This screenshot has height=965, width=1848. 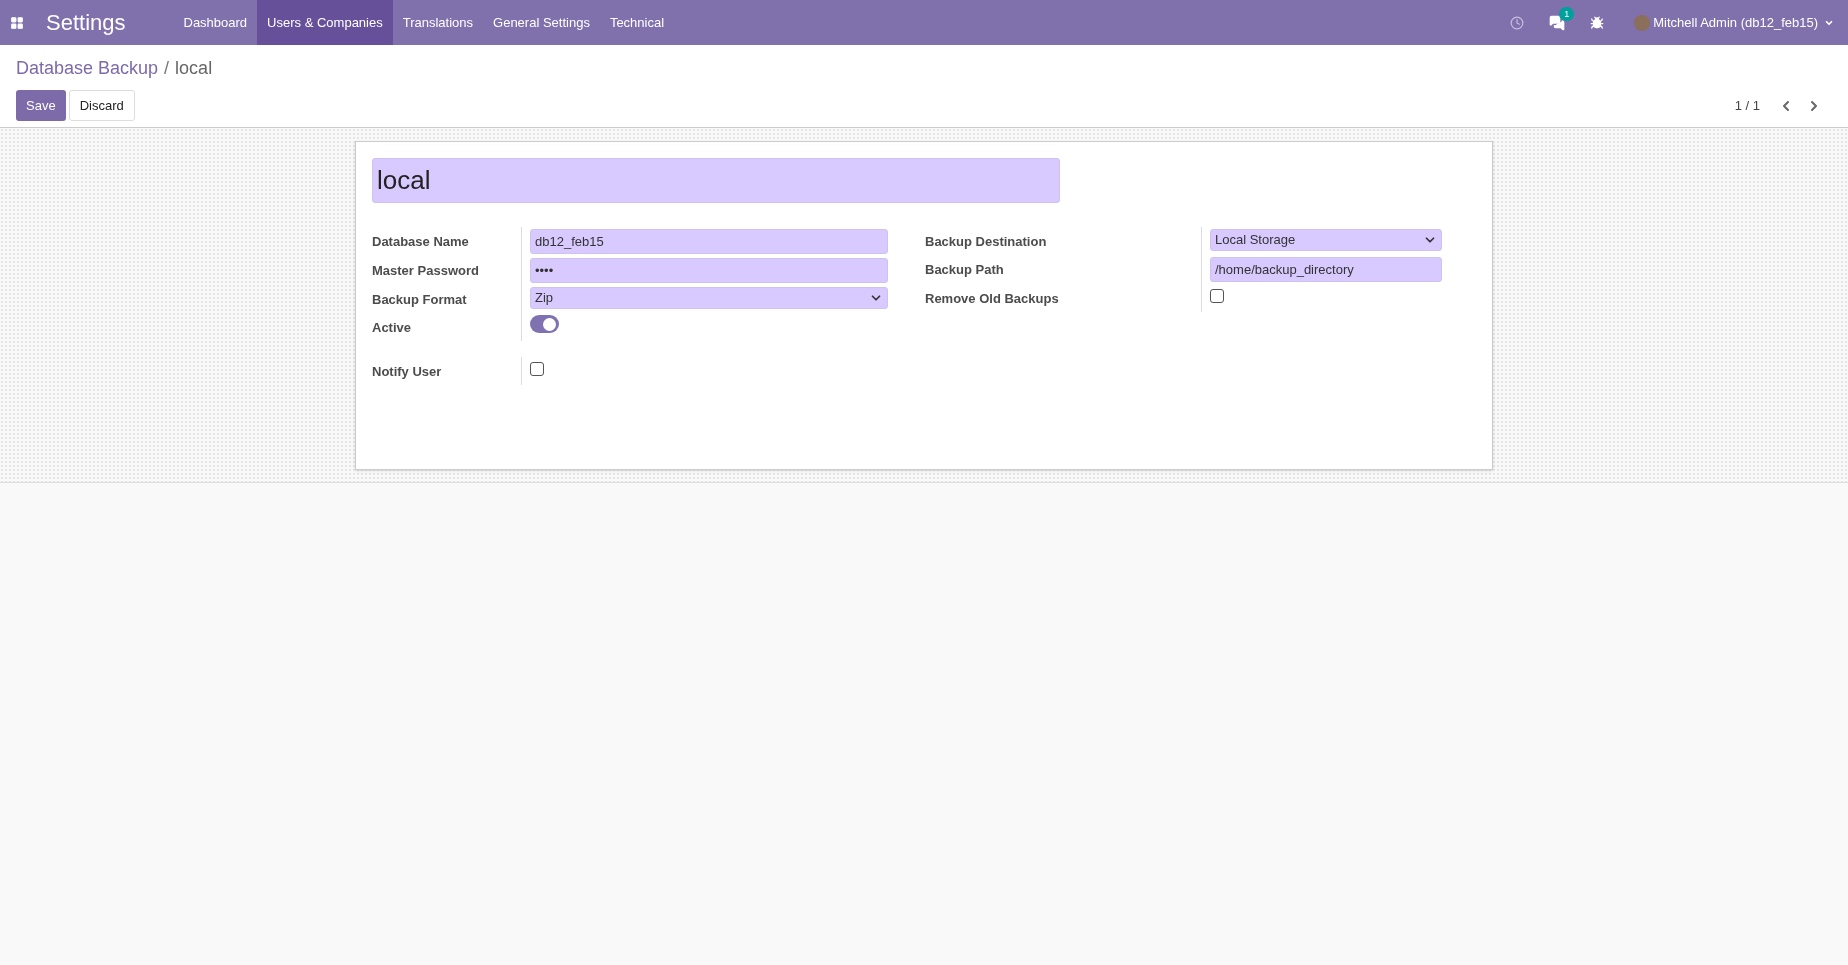 I want to click on pager-counter: 1 / 1, so click(x=1747, y=105).